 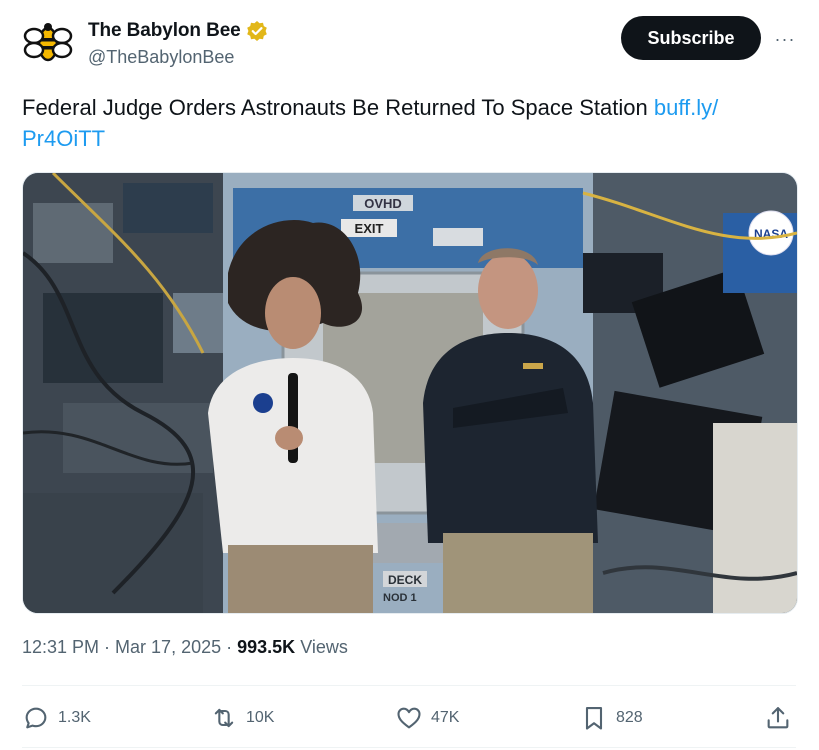 What do you see at coordinates (266, 647) in the screenshot?
I see `views-count: 993.5K` at bounding box center [266, 647].